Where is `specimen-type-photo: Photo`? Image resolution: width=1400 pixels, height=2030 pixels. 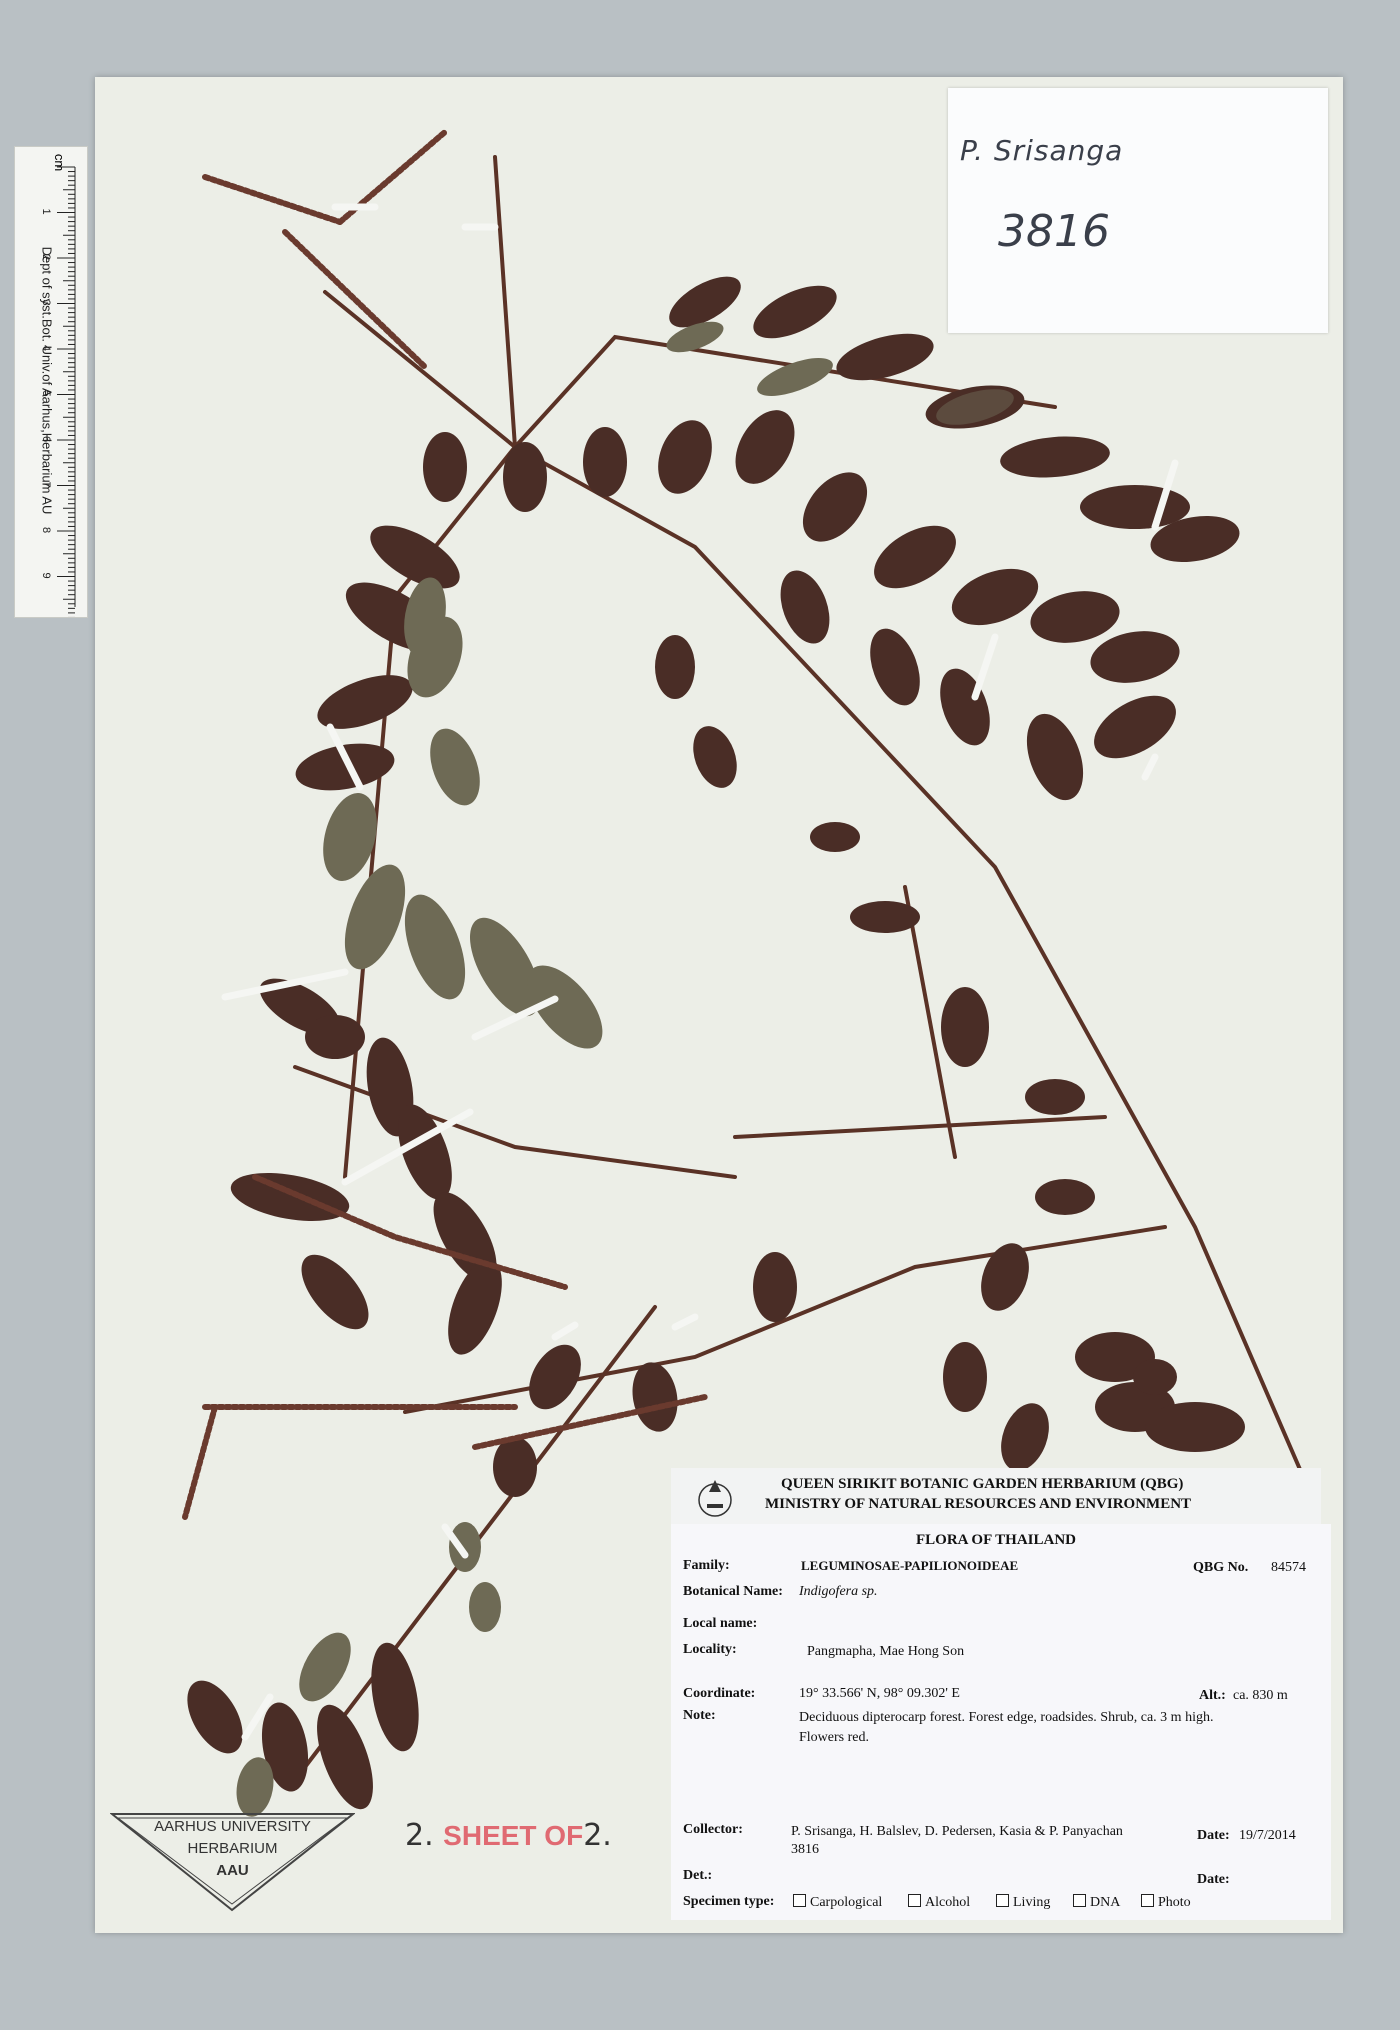
specimen-type-photo: Photo is located at coordinates (1166, 1902).